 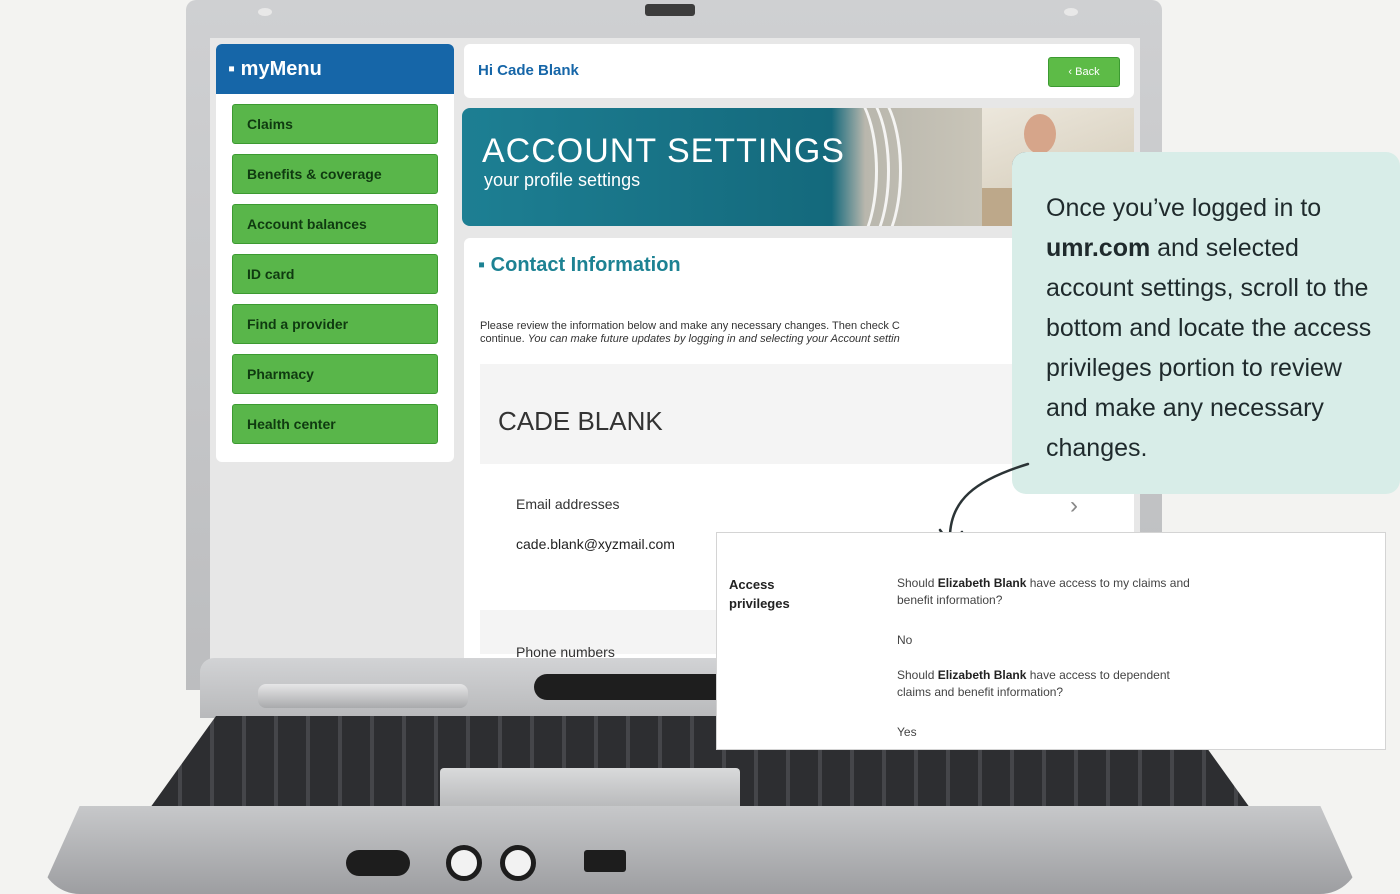 What do you see at coordinates (982, 583) in the screenshot?
I see `question-1-name: Elizabeth Blank` at bounding box center [982, 583].